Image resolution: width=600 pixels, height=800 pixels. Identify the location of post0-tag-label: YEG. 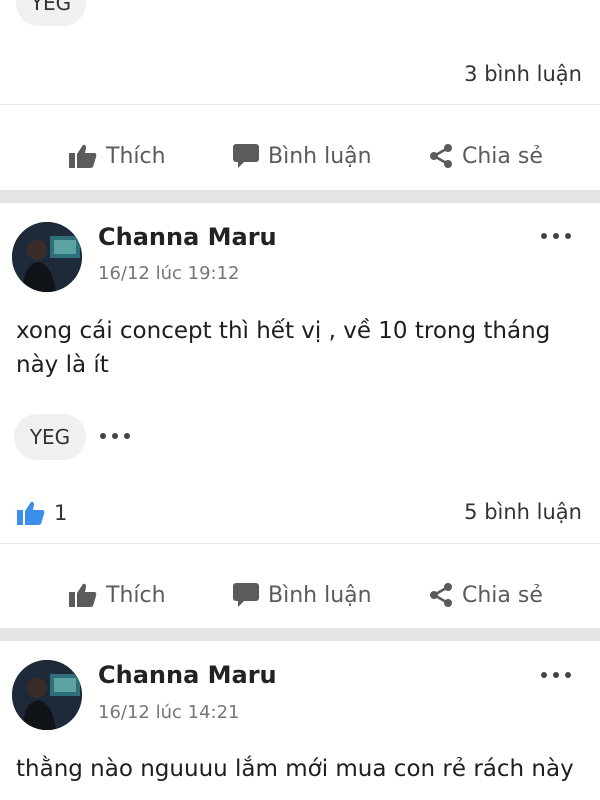
(51, 7).